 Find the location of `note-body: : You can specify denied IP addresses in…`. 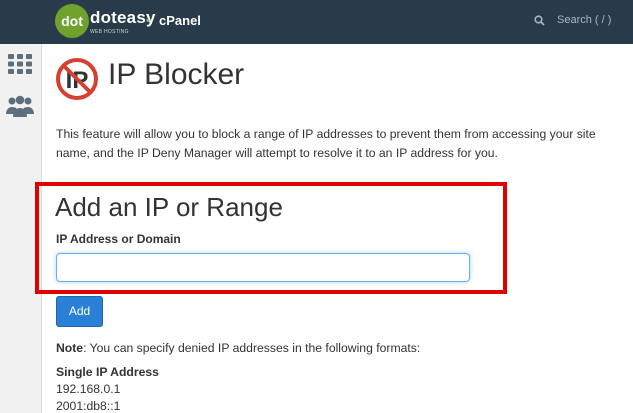

note-body: : You can specify denied IP addresses in… is located at coordinates (252, 348).